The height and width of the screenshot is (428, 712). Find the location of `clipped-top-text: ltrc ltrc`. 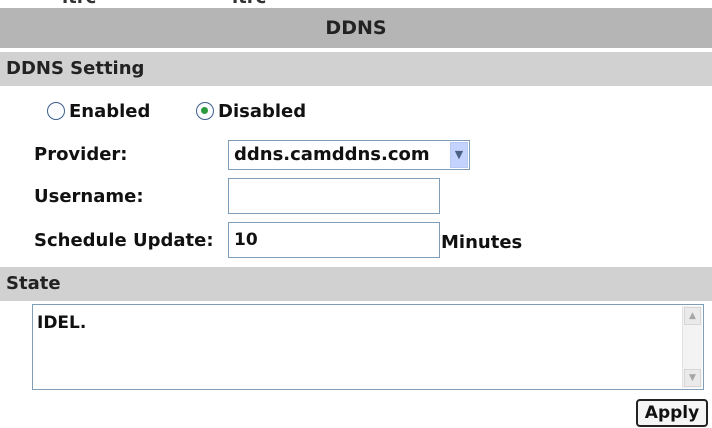

clipped-top-text: ltrc ltrc is located at coordinates (356, 4).